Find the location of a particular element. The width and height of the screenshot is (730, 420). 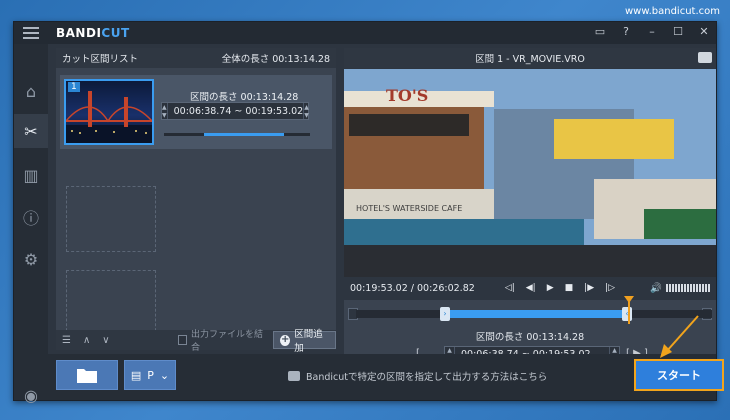

play-icon: ▶ is located at coordinates (550, 288).